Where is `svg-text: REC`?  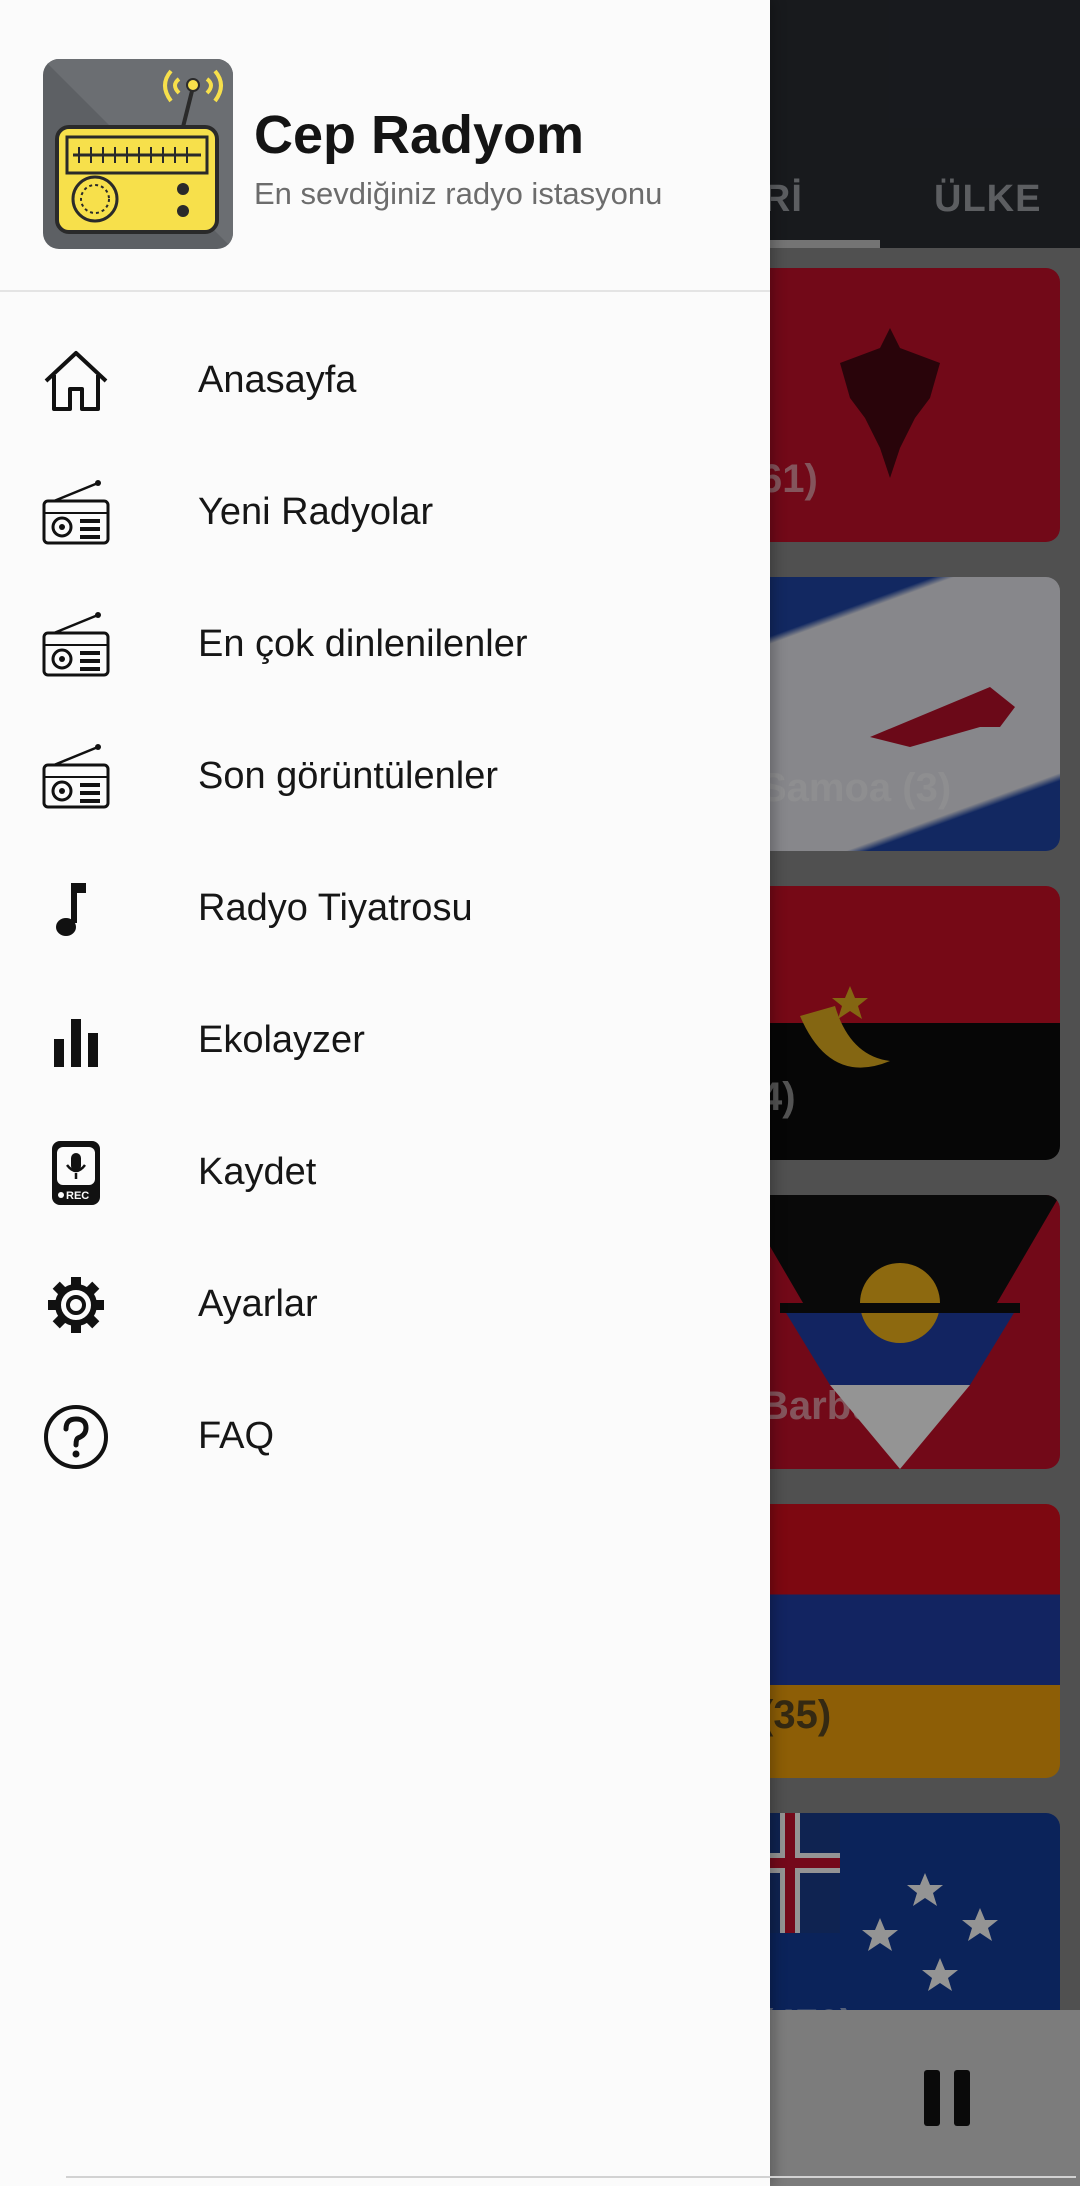
svg-text: REC is located at coordinates (77, 1196).